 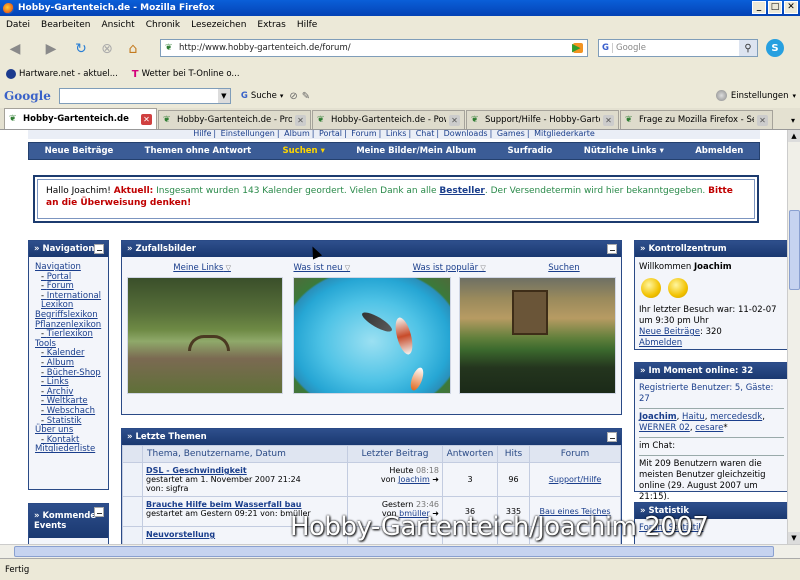 What do you see at coordinates (304, 151) in the screenshot?
I see `nav-suchen: Suchen ▾` at bounding box center [304, 151].